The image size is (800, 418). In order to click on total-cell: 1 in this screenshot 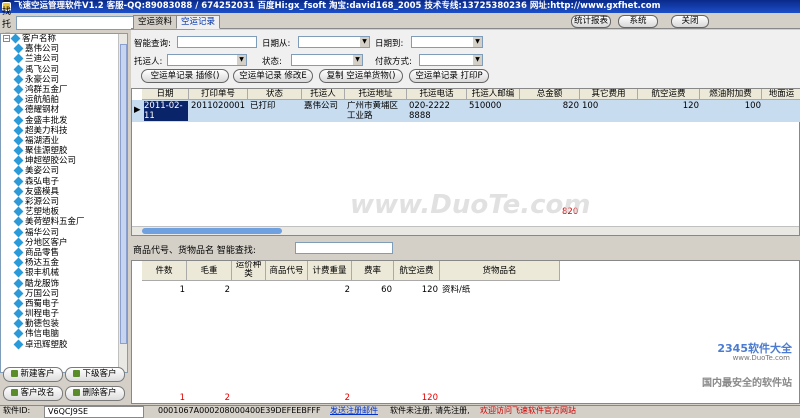, I will do `click(182, 398)`.